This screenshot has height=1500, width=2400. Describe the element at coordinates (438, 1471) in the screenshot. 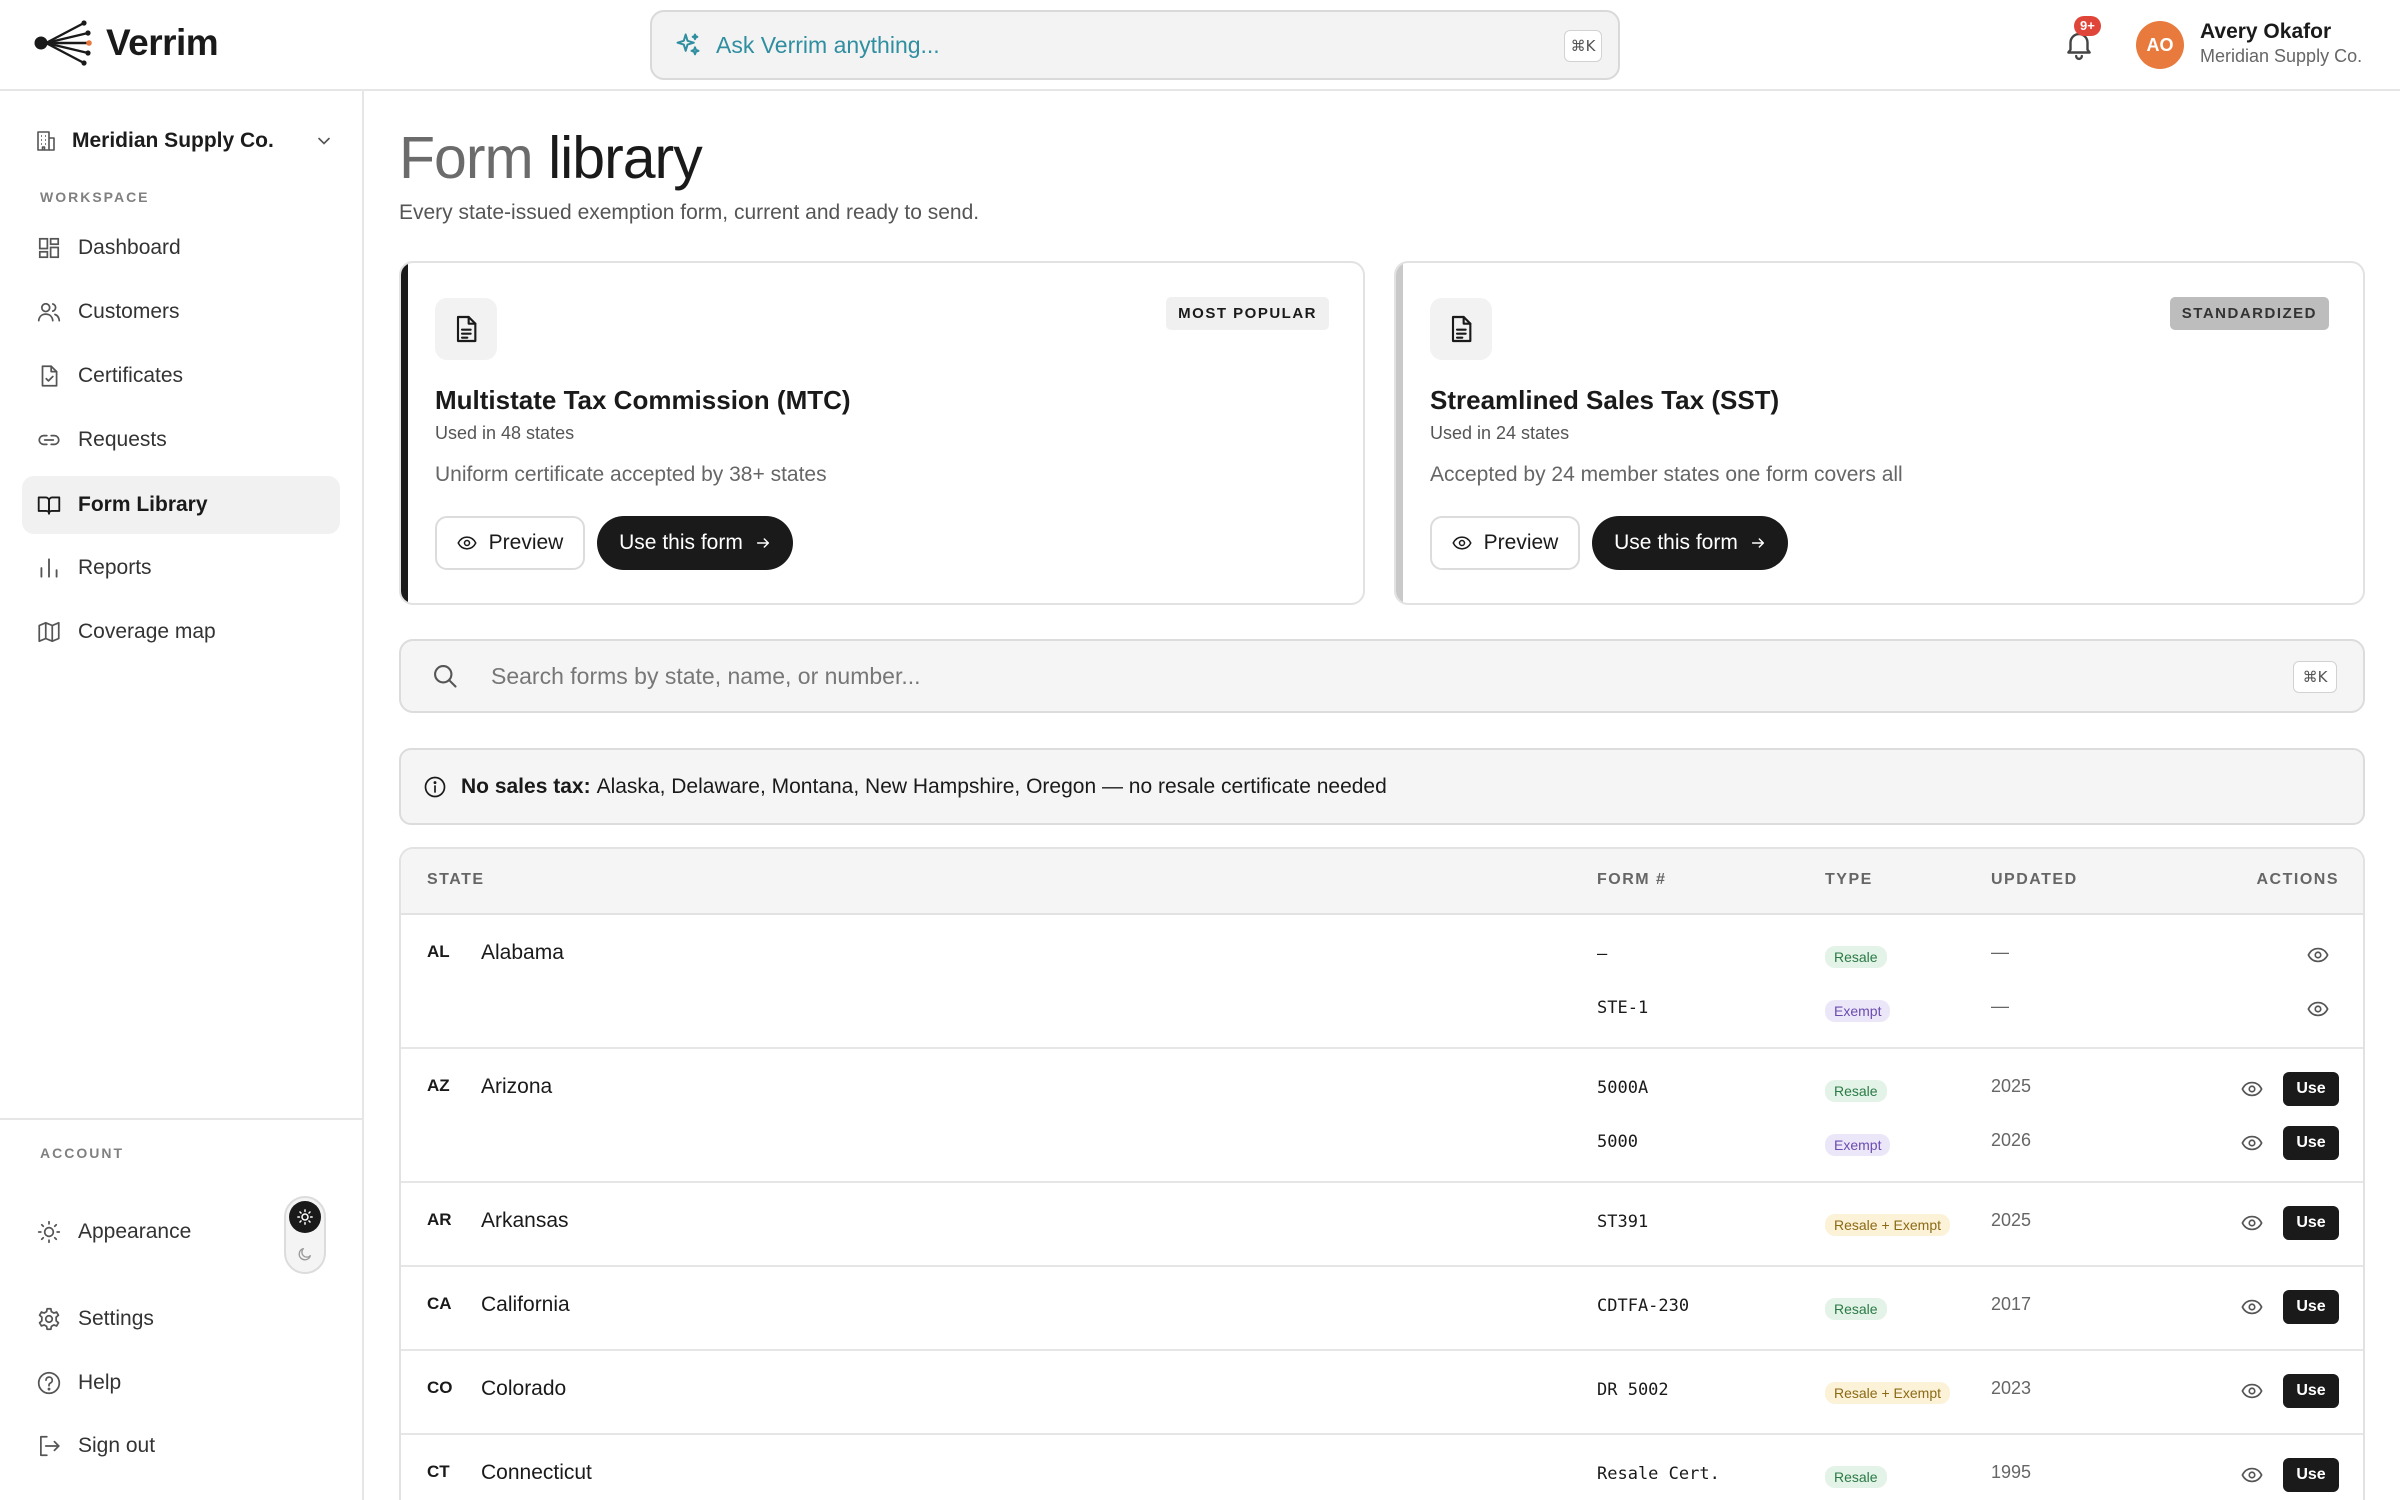

I see `state-abbreviation: CT` at that location.